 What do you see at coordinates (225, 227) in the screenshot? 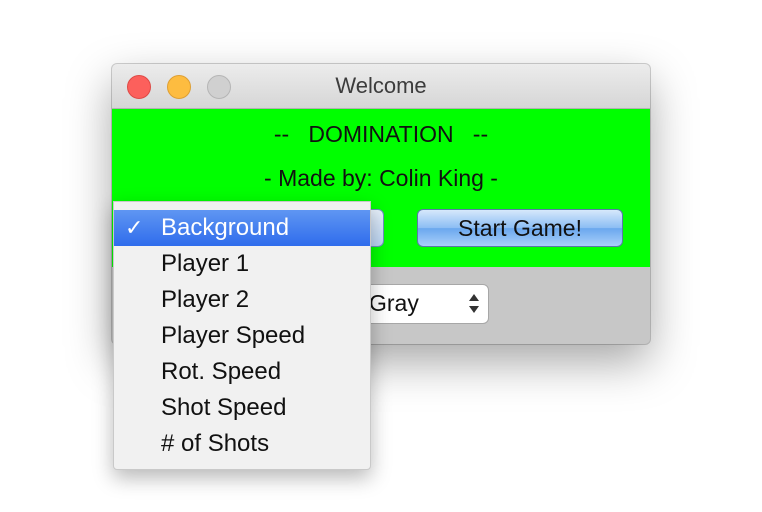
I see `menu-item-label: Background` at bounding box center [225, 227].